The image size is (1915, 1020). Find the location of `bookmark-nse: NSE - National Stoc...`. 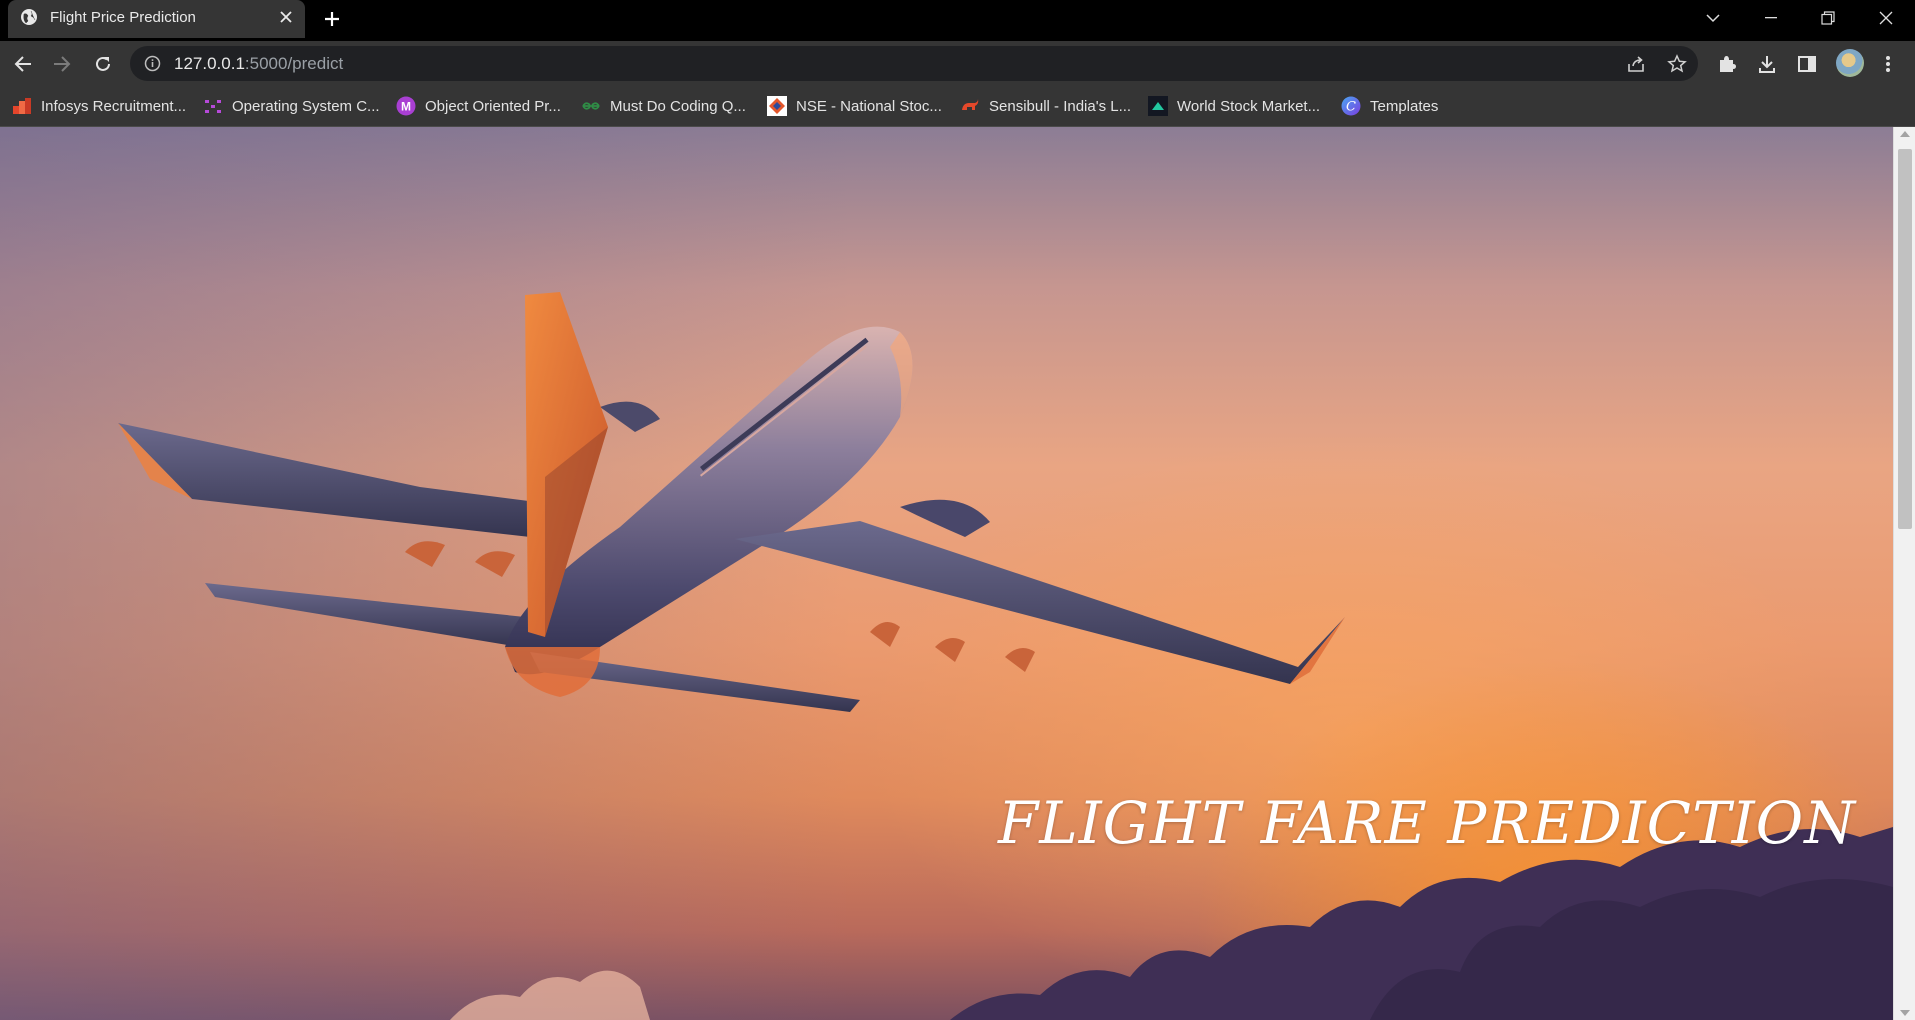

bookmark-nse: NSE - National Stoc... is located at coordinates (854, 106).